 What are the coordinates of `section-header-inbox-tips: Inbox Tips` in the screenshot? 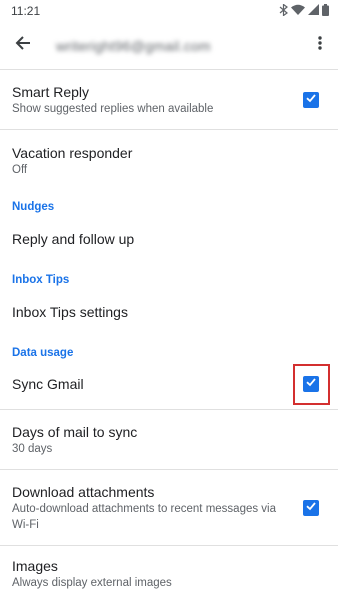 It's located at (41, 280).